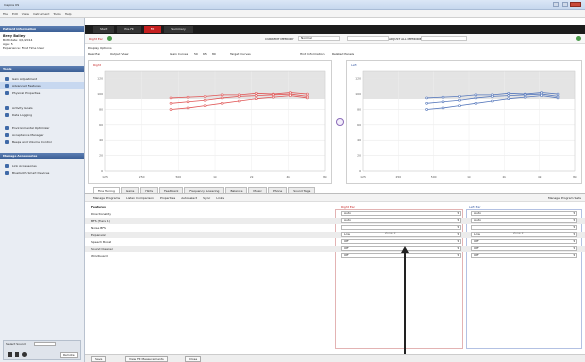 The width and height of the screenshot is (585, 362). Describe the element at coordinates (56, 14) in the screenshot. I see `menu-tools: Tools` at that location.